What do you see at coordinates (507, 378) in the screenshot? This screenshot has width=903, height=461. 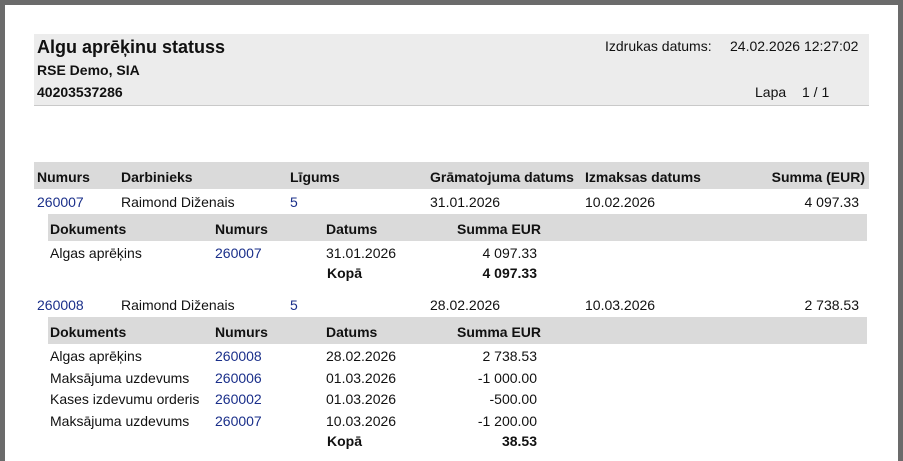 I see `document-summa: -1 000.00` at bounding box center [507, 378].